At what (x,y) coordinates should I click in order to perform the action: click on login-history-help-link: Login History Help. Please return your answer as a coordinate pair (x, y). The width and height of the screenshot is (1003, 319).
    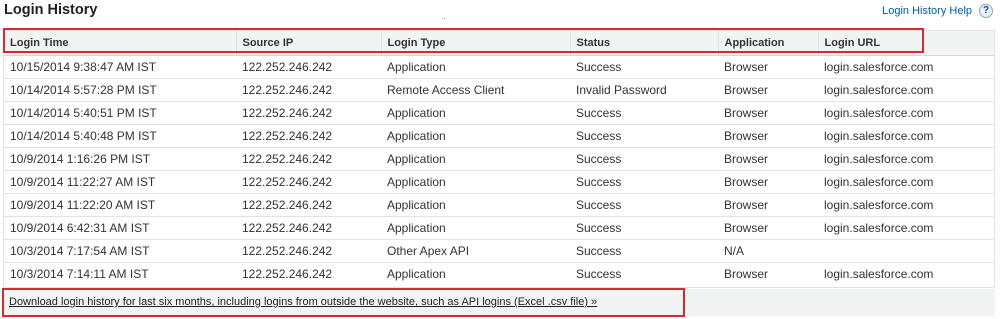
    Looking at the image, I should click on (927, 11).